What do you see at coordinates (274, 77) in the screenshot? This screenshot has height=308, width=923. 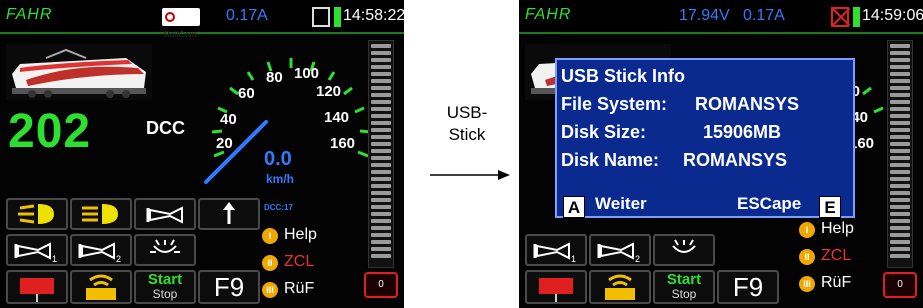 I see `gauge-tick-80: 80` at bounding box center [274, 77].